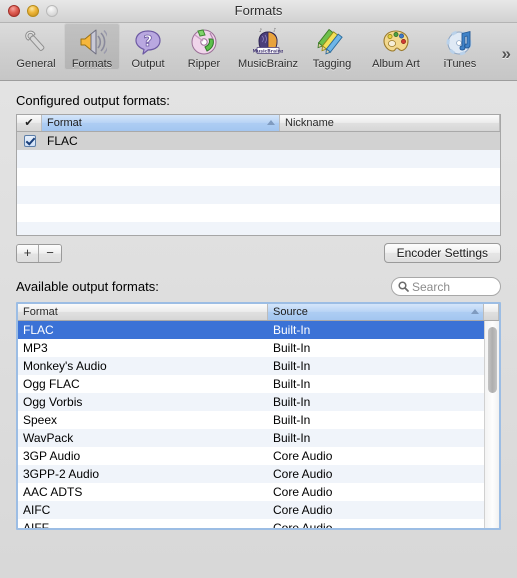 This screenshot has width=517, height=578. What do you see at coordinates (258, 366) in the screenshot?
I see `table-row: Monkey's Audio Built-In` at bounding box center [258, 366].